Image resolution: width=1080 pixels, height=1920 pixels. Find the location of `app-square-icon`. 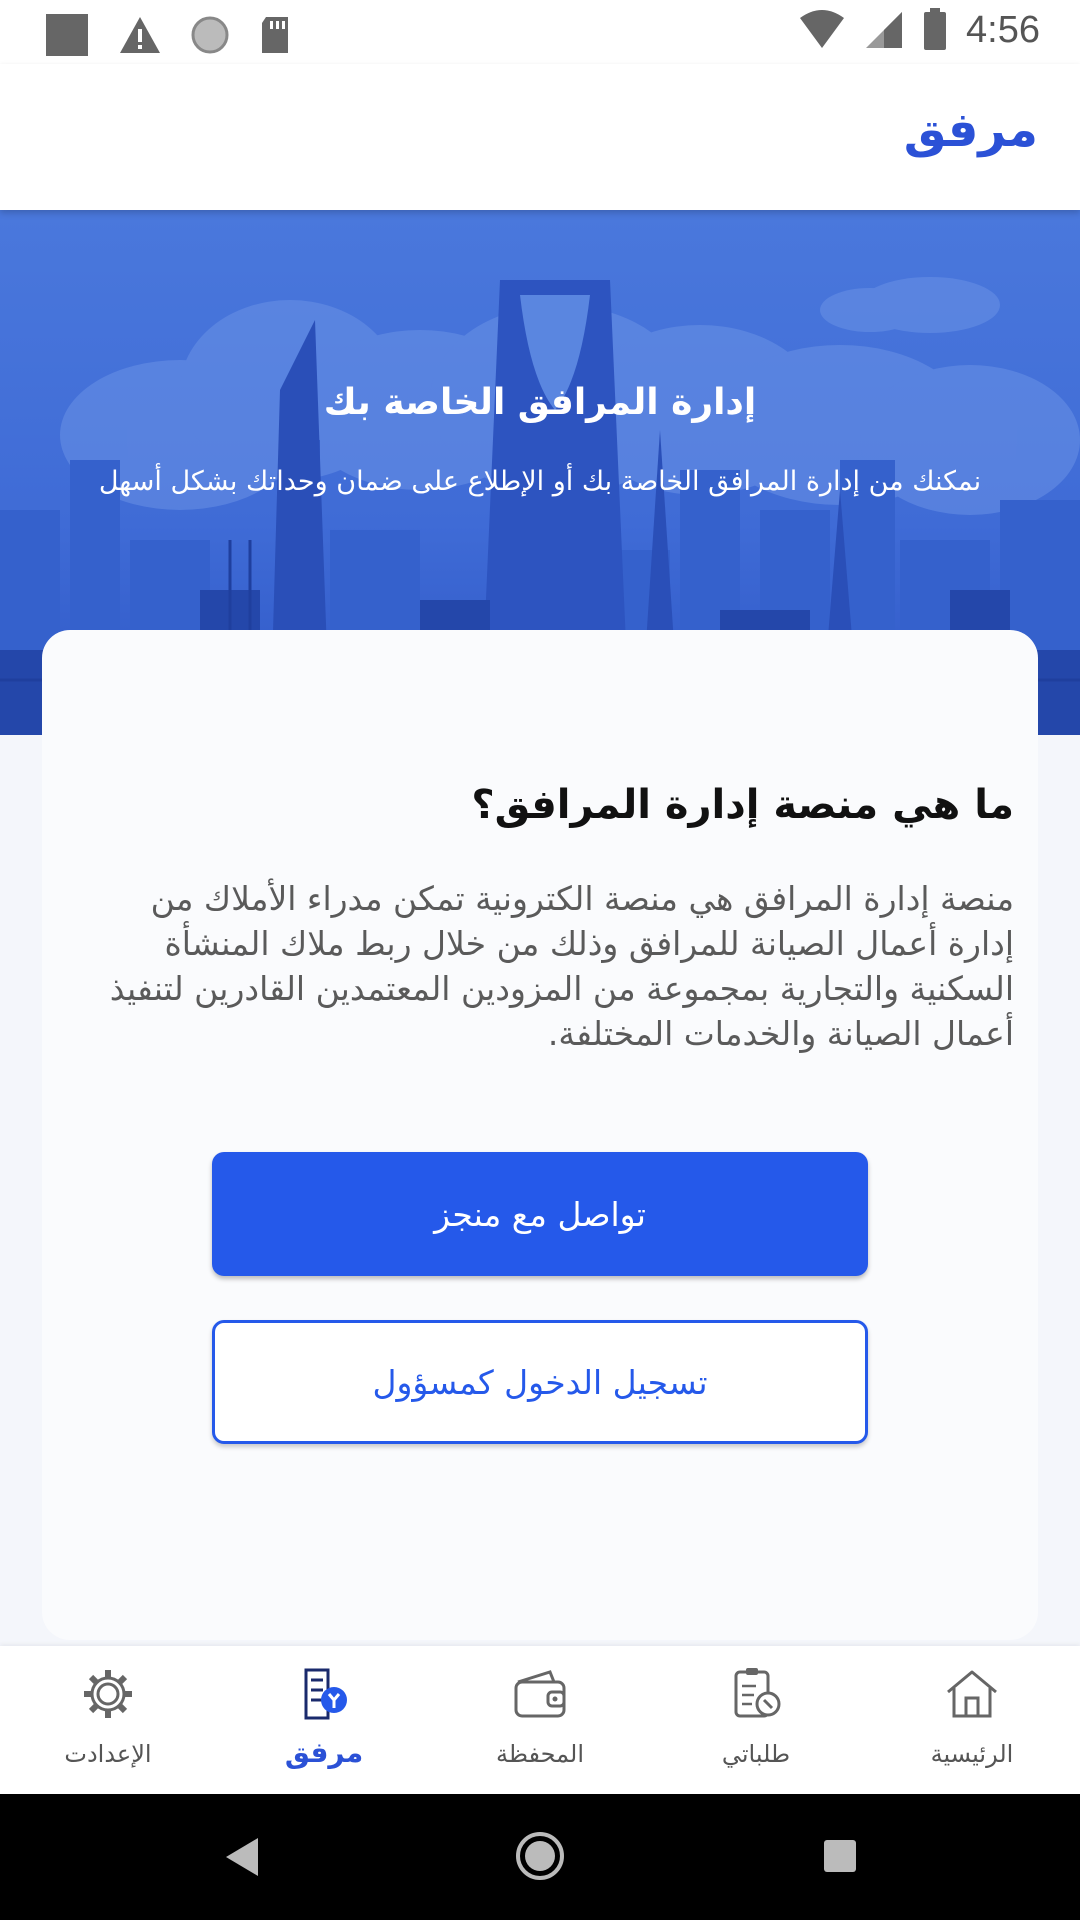

app-square-icon is located at coordinates (67, 35).